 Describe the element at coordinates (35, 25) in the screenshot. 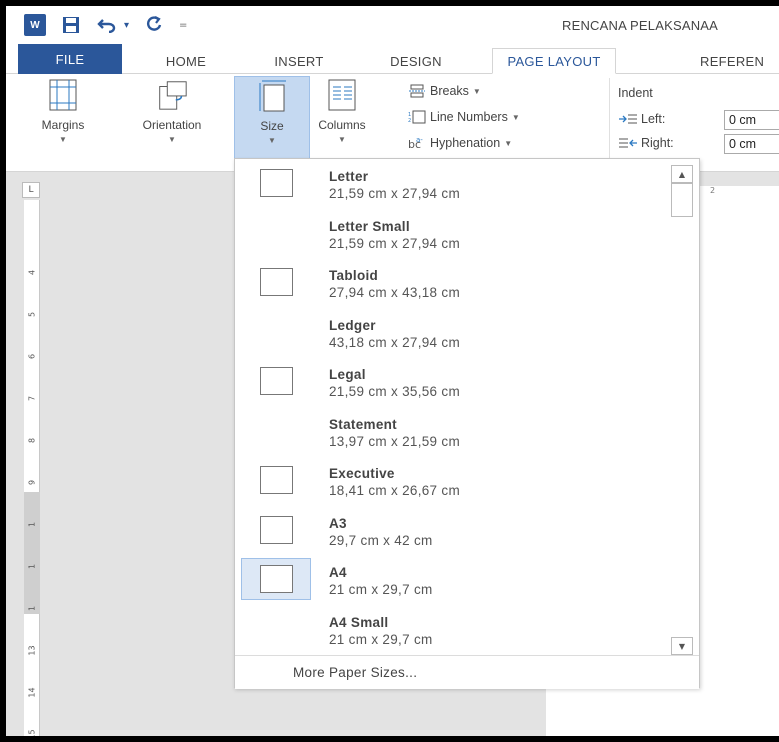

I see `word-app-icon: W` at that location.